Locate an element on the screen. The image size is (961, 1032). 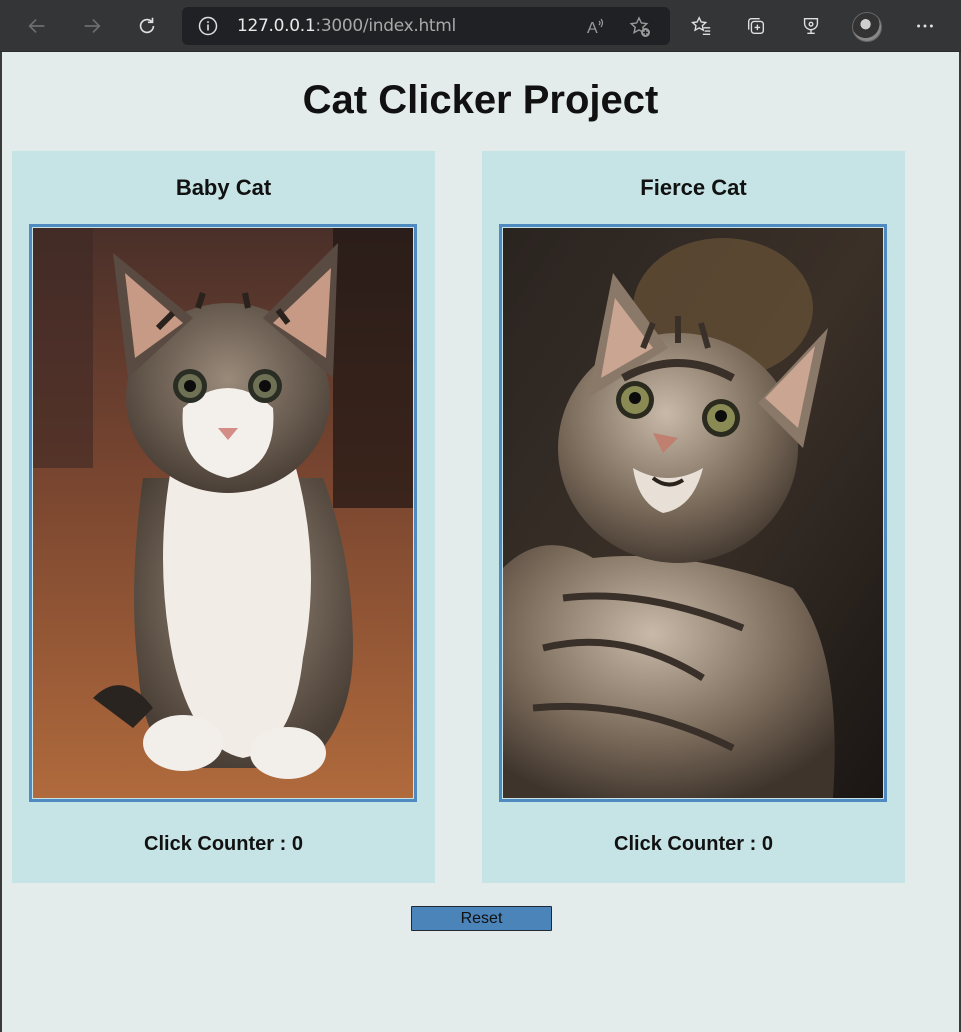
window-border is located at coordinates (1, 542).